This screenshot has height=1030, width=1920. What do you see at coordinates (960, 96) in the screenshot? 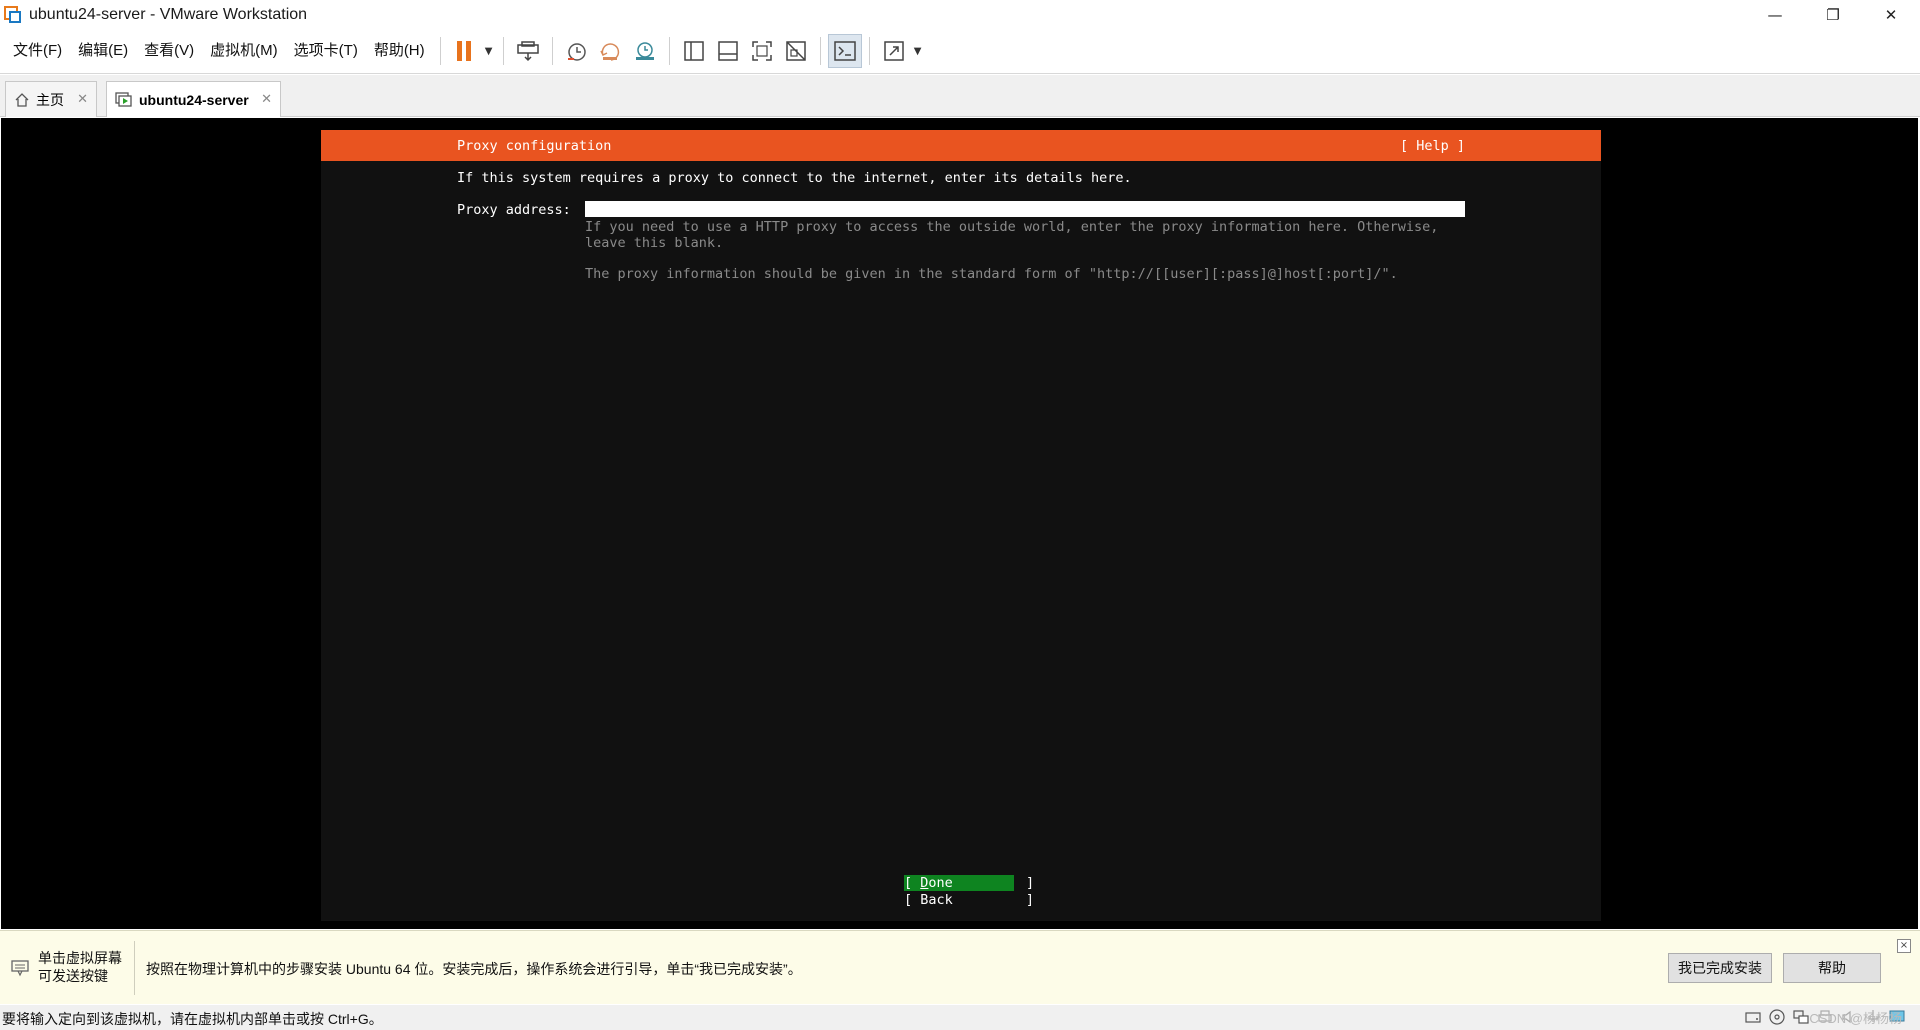
I see `tab-strip: 主页 ✕ ubuntu24-server ✕` at bounding box center [960, 96].